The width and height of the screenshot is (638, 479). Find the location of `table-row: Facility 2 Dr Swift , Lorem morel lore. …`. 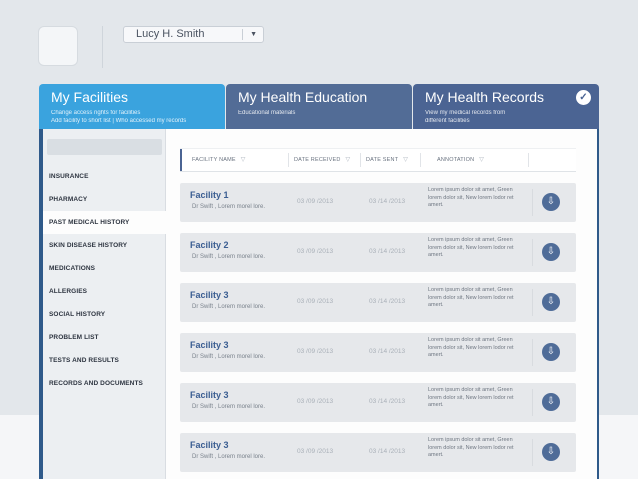

table-row: Facility 2 Dr Swift , Lorem morel lore. … is located at coordinates (378, 252).